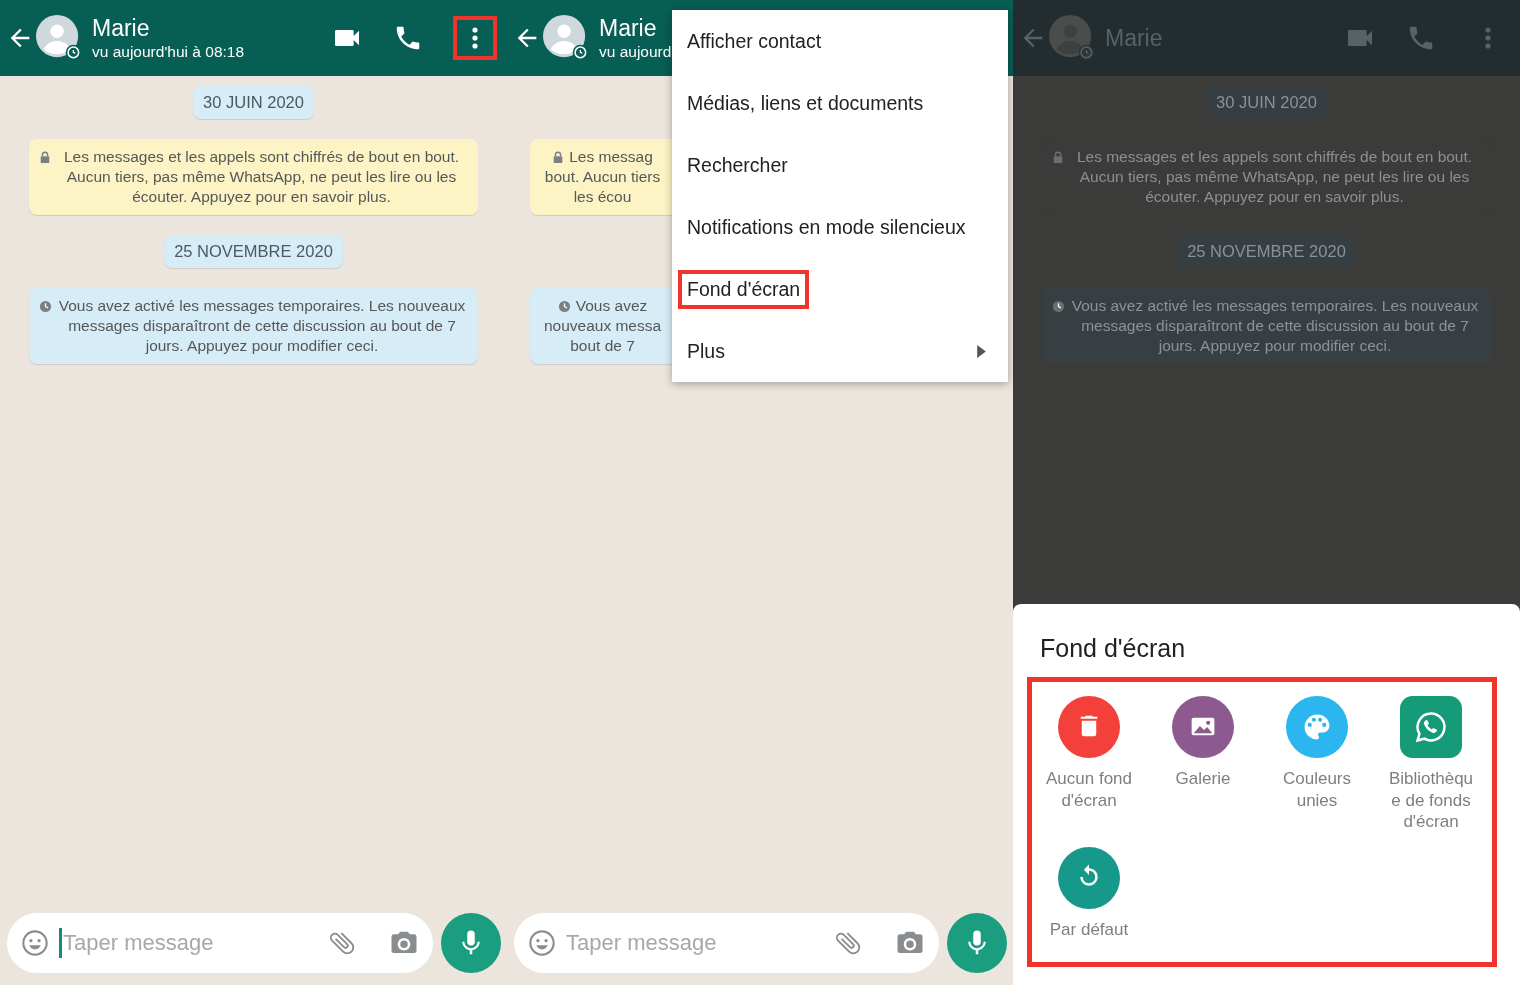 The height and width of the screenshot is (985, 1520). Describe the element at coordinates (1089, 893) in the screenshot. I see `wallpaper-option: Par défaut` at that location.